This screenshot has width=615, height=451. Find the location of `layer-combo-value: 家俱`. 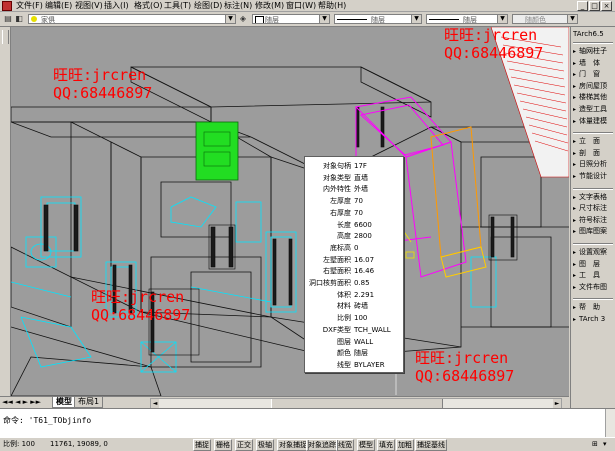

layer-combo-value: 家俱 is located at coordinates (48, 20).